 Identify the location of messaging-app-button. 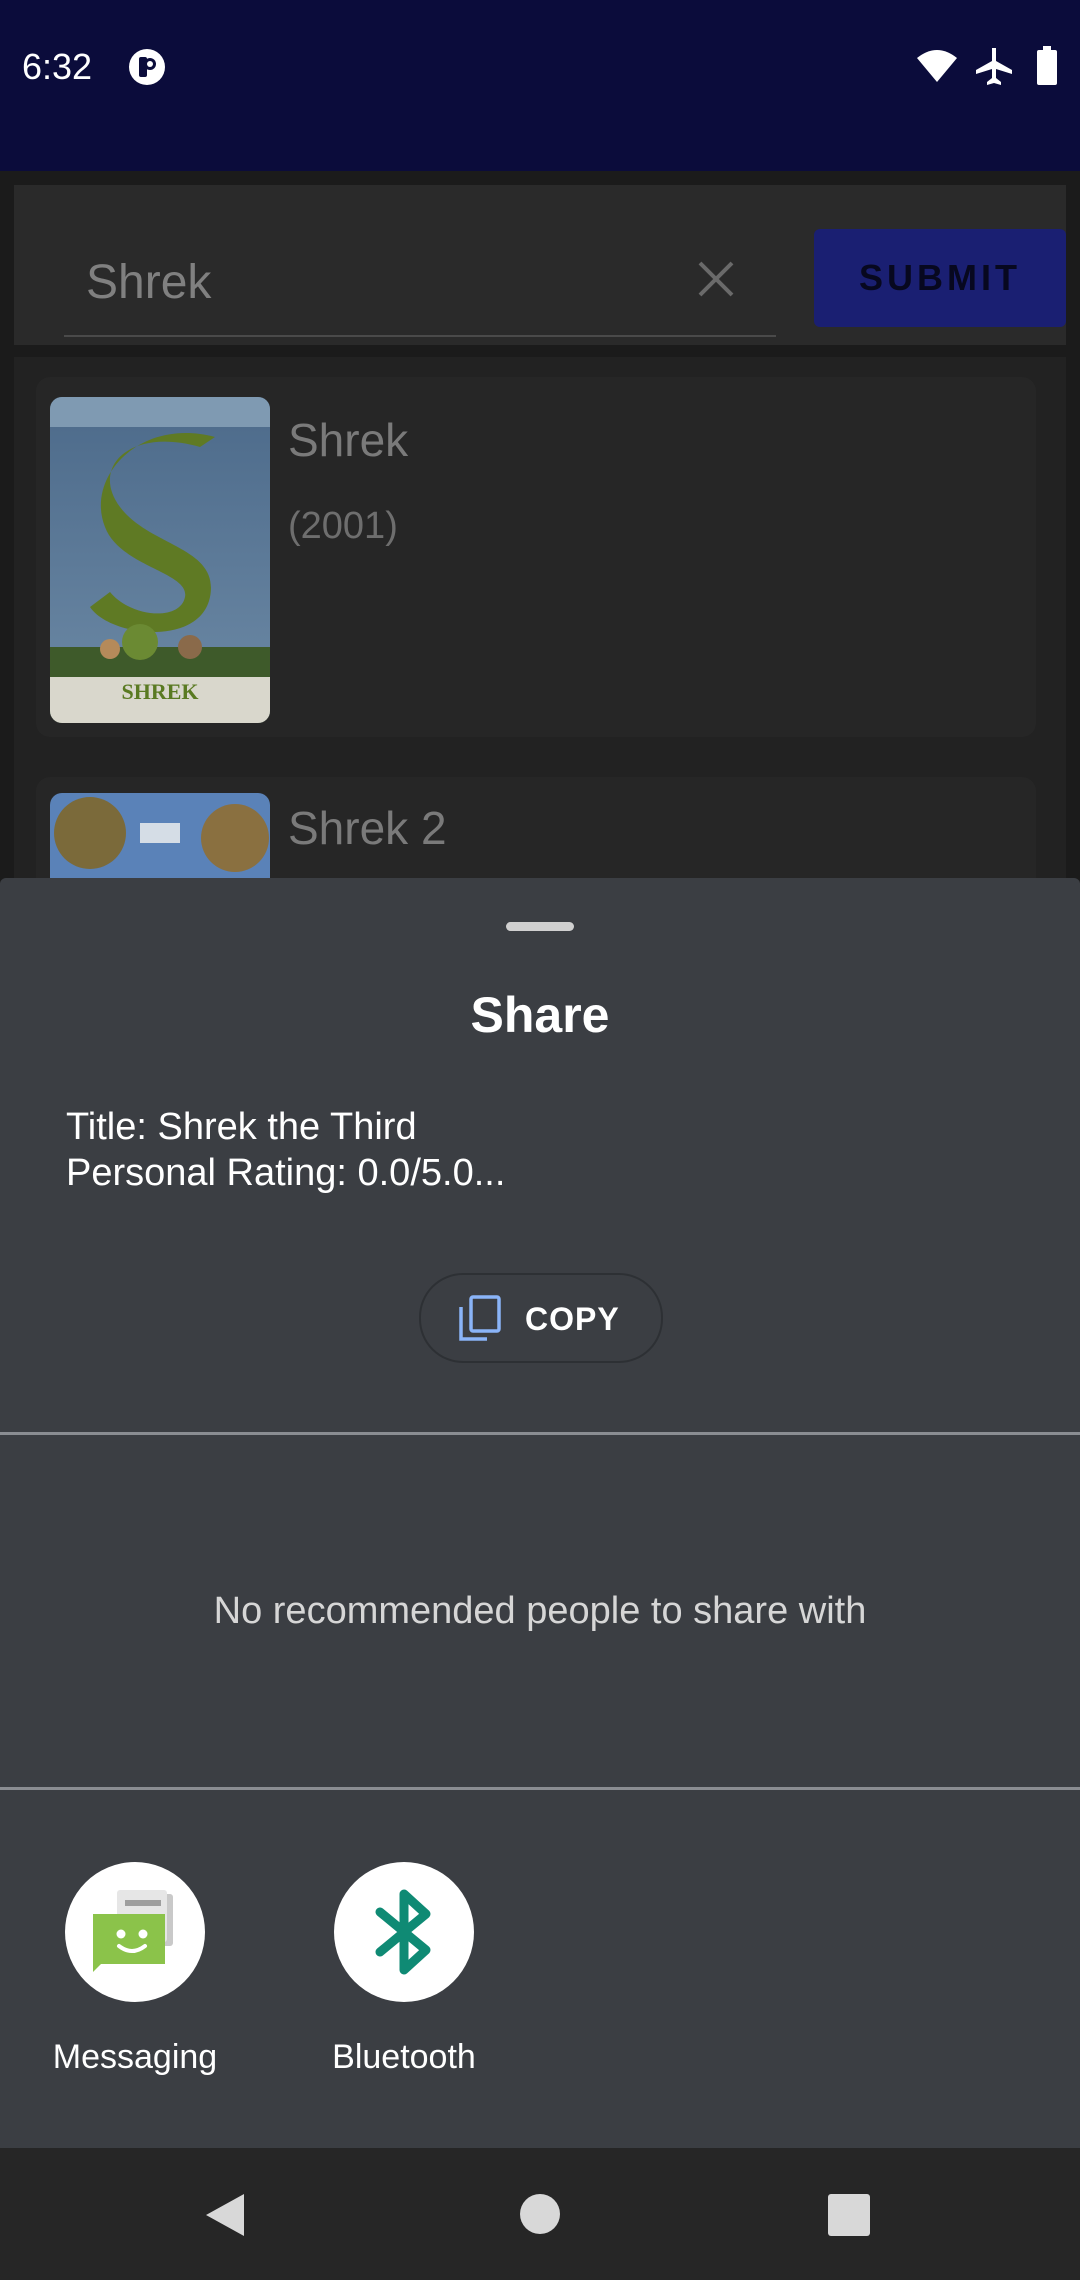
(135, 1932).